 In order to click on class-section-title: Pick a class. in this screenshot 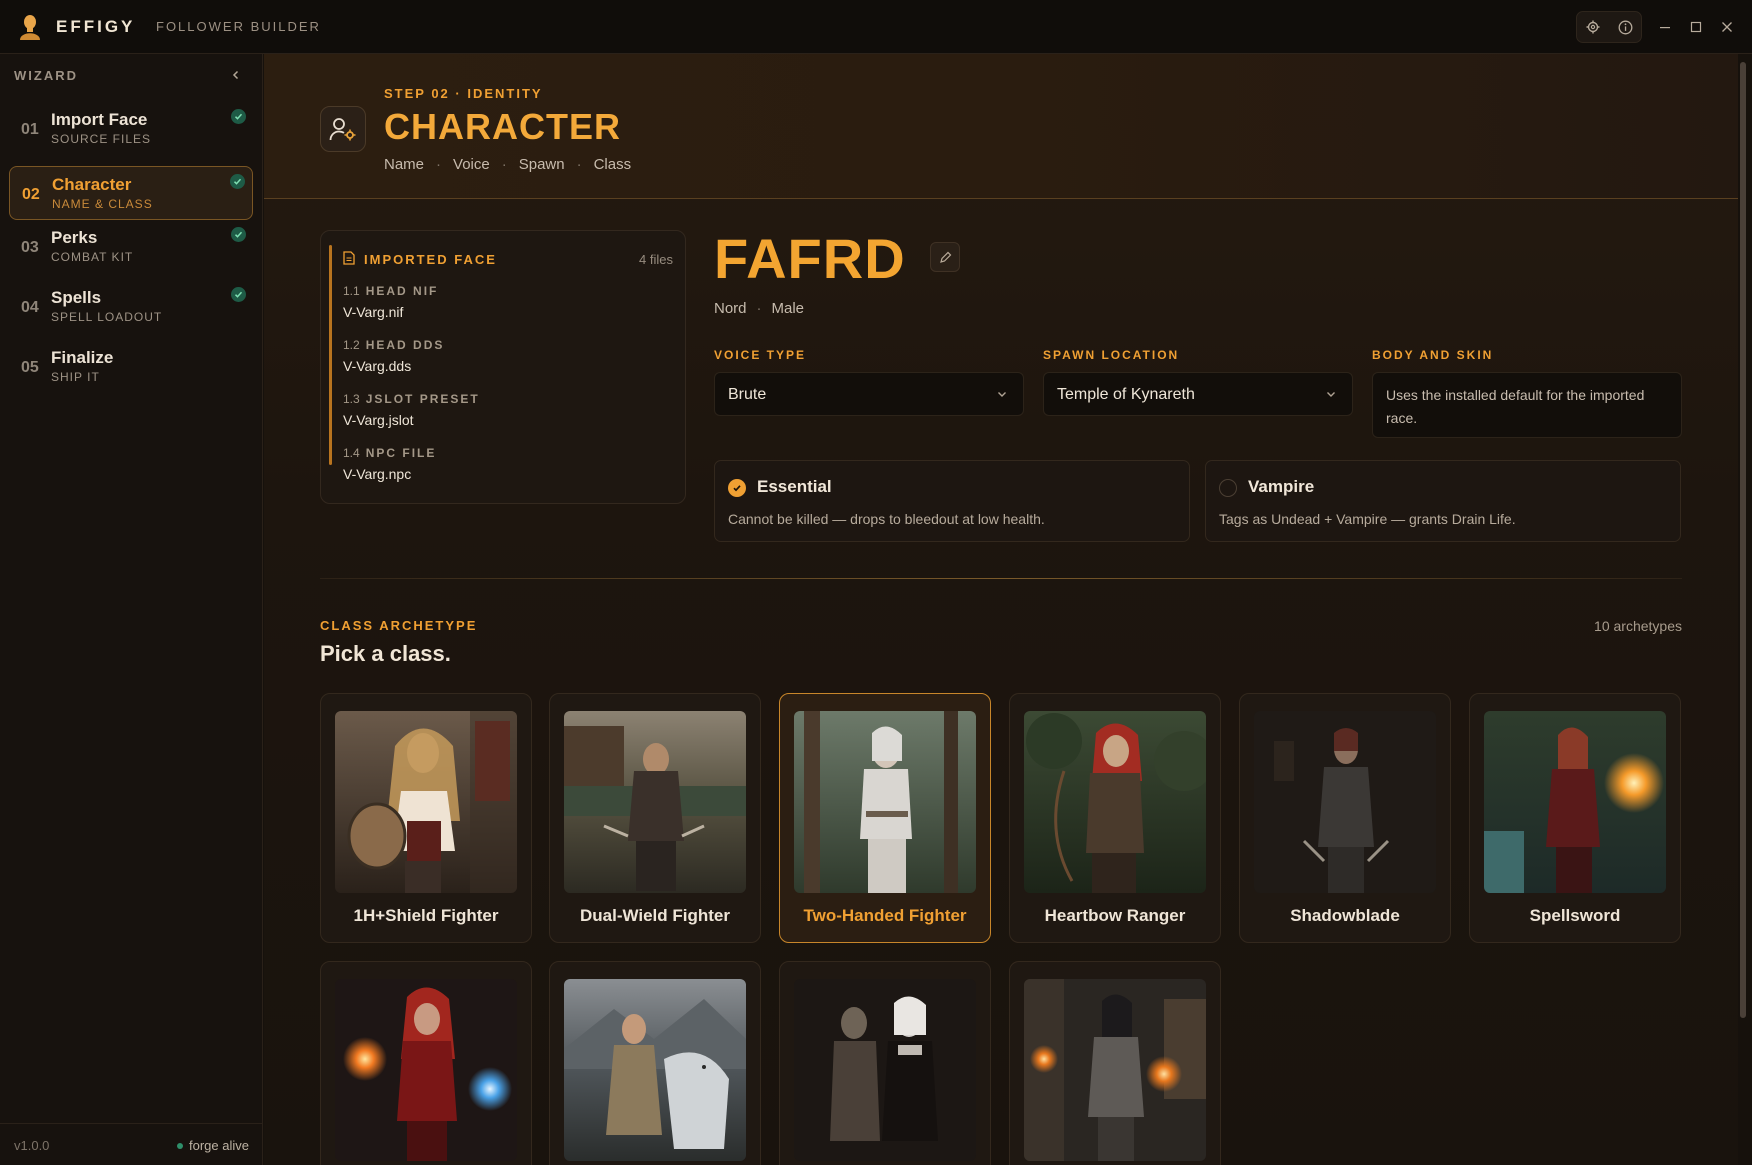, I will do `click(385, 653)`.